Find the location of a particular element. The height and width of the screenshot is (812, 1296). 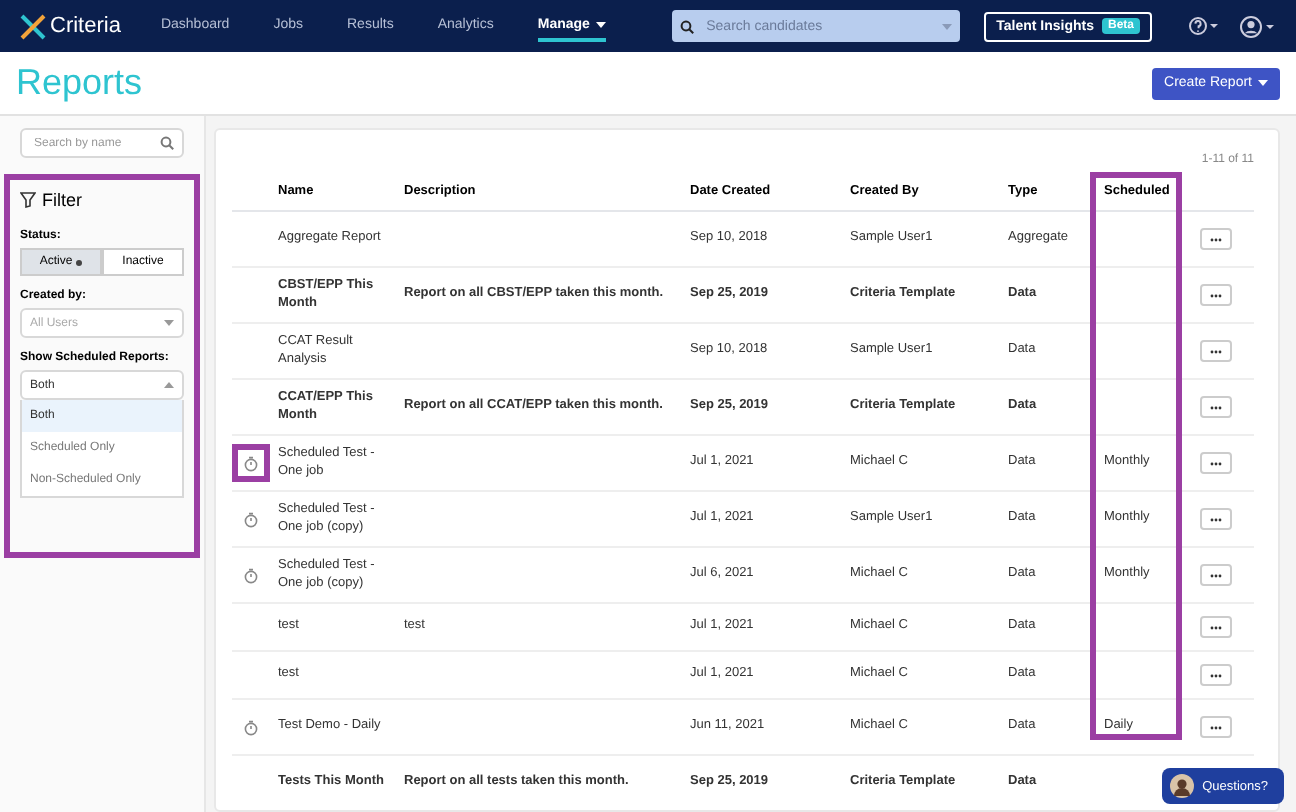

help-icon is located at coordinates (1204, 26).